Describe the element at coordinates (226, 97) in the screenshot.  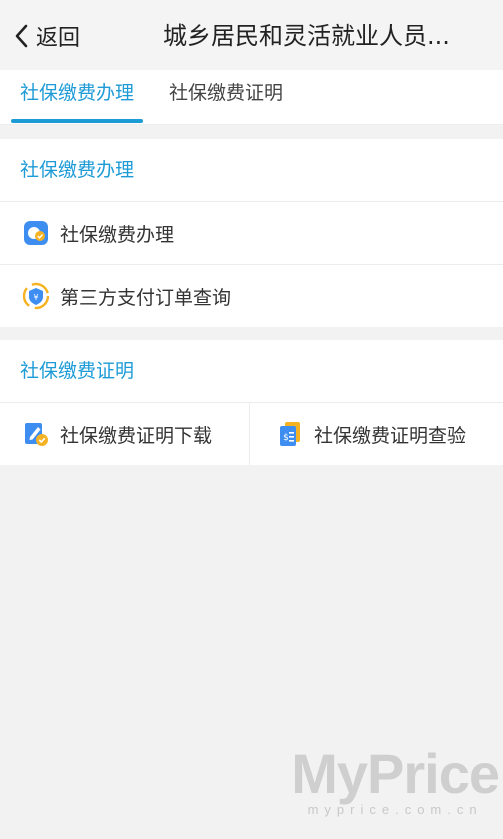
I see `tab-certificate: 社保缴费证明` at that location.